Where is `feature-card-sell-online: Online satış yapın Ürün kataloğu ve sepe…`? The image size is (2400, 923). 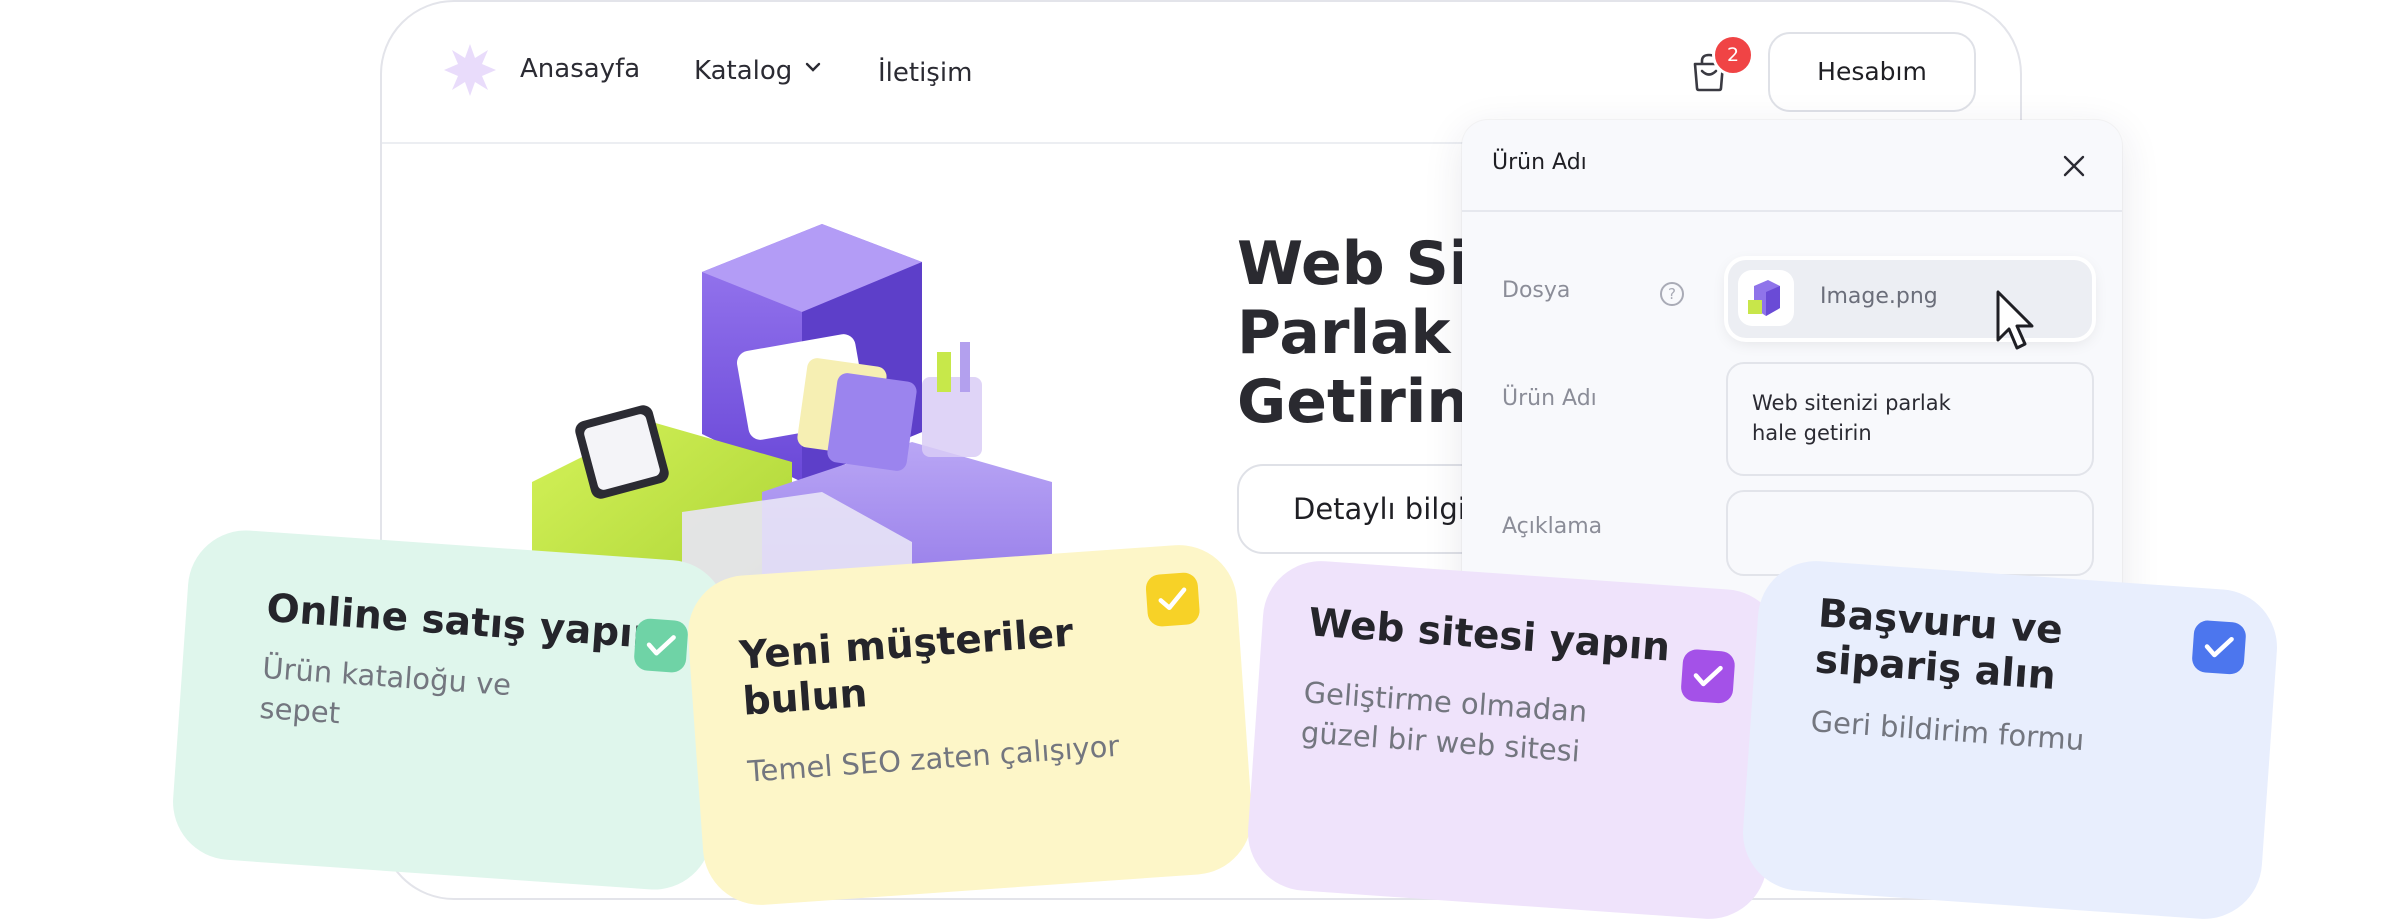 feature-card-sell-online: Online satış yapın Ürün kataloğu ve sepe… is located at coordinates (450, 710).